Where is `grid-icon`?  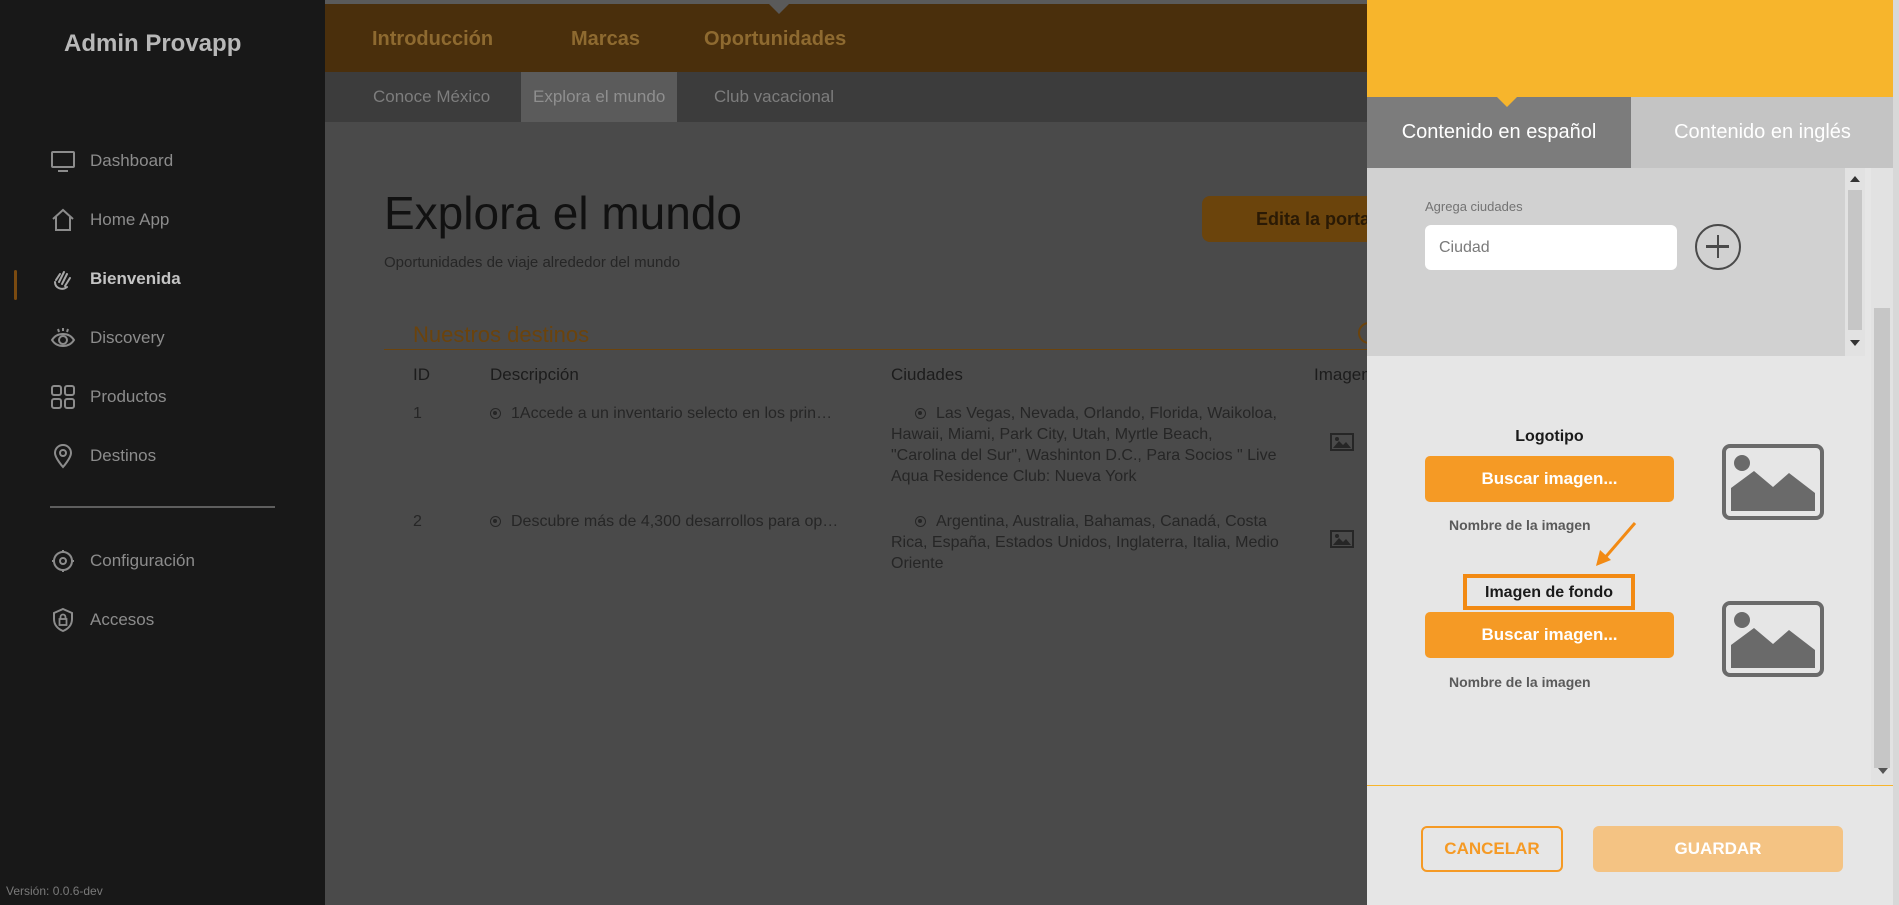 grid-icon is located at coordinates (63, 397).